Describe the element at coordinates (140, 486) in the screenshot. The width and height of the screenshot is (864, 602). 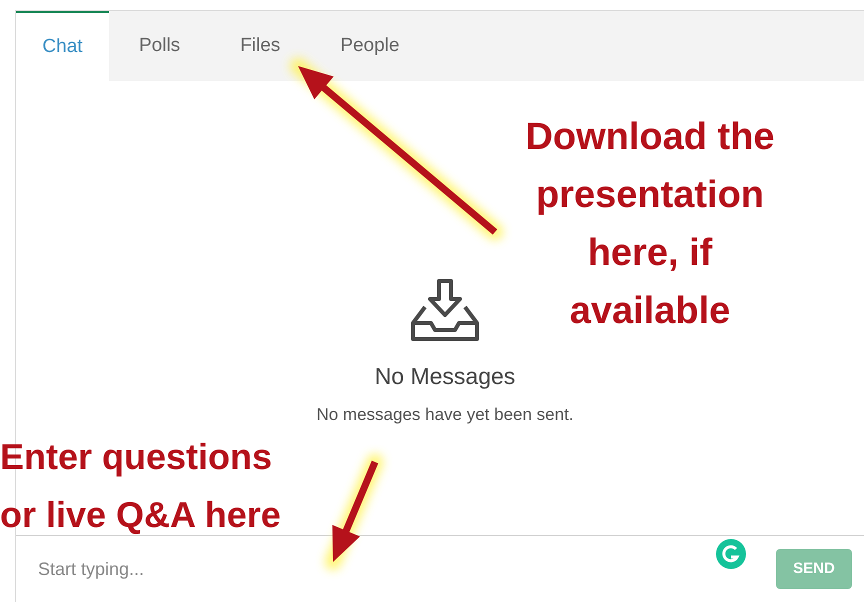
I see `annotation-text: Enter questions or live Q&A here` at that location.